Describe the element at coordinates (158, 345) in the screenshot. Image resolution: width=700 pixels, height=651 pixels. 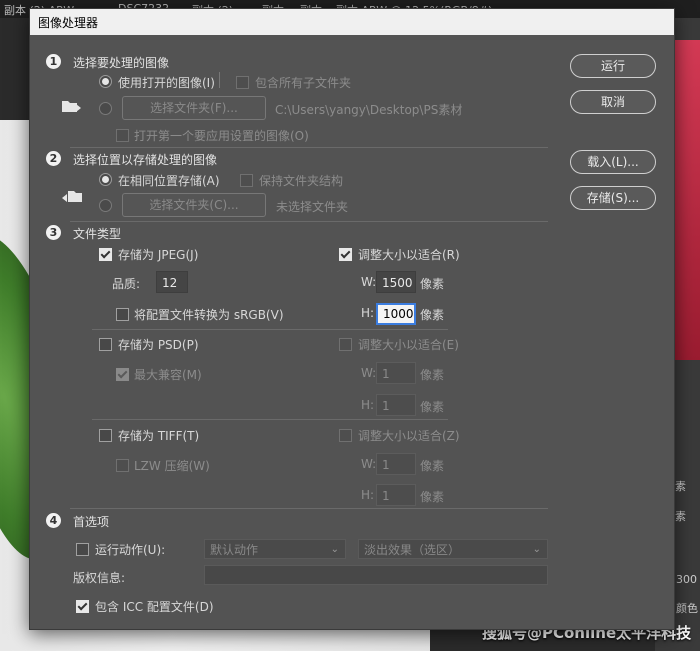
I see `save-psd-label: 存储为 PSD(P)` at that location.